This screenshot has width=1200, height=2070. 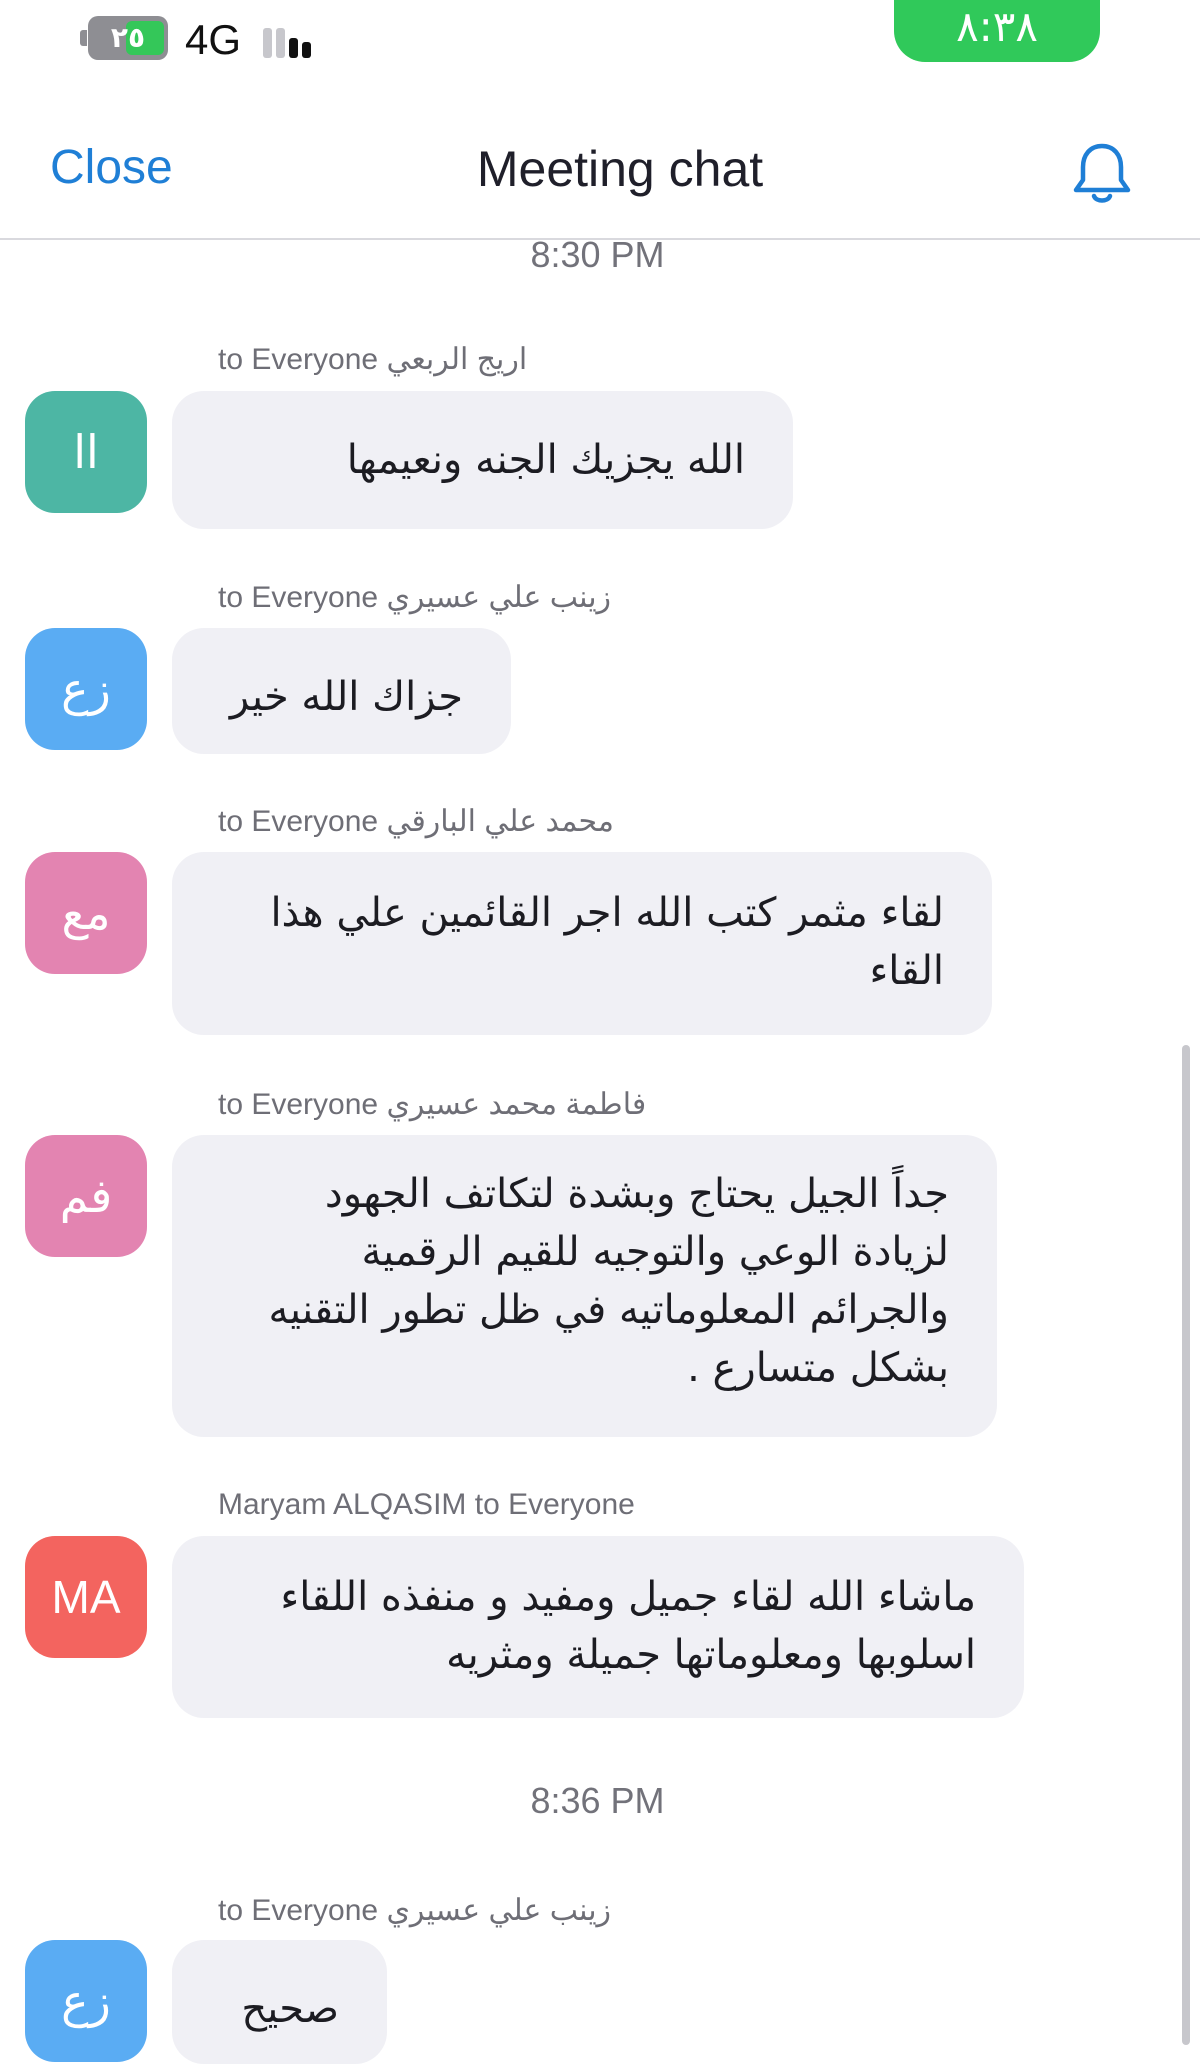 I want to click on bell-icon, so click(x=1102, y=174).